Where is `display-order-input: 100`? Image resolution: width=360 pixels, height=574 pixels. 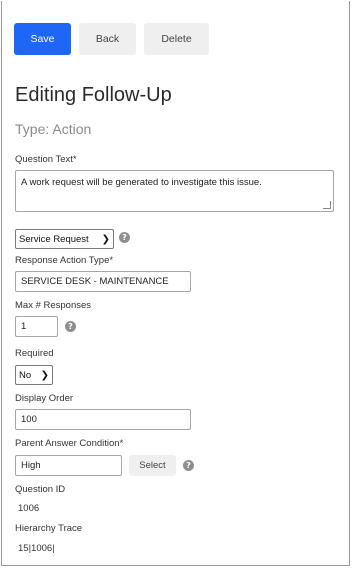 display-order-input: 100 is located at coordinates (103, 419).